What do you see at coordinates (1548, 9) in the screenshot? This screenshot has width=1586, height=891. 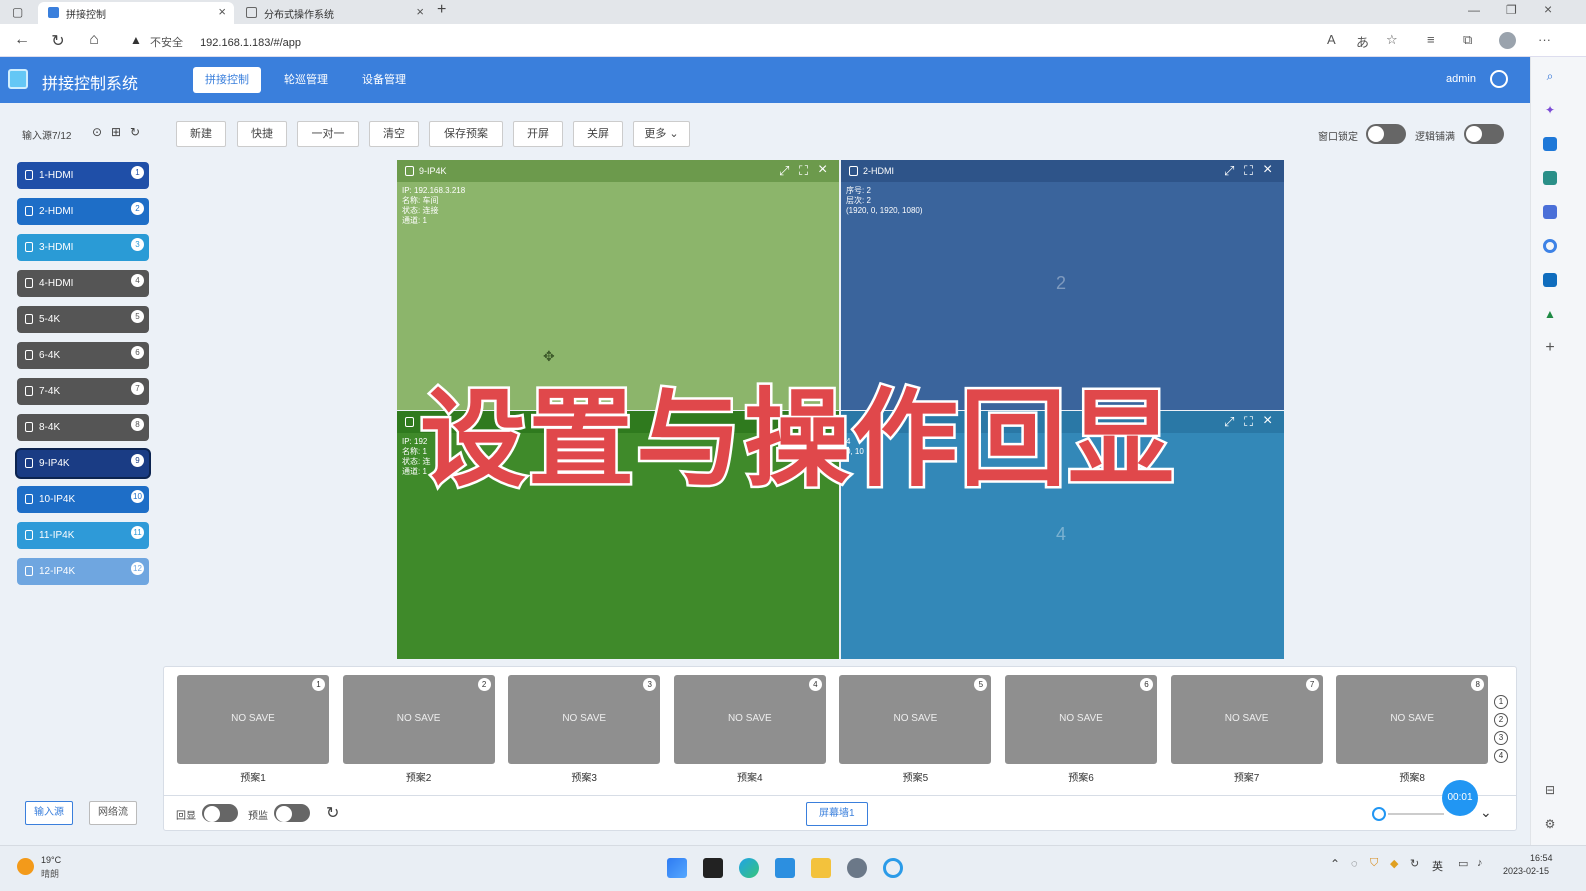 I see `window-close-icon: ×` at bounding box center [1548, 9].